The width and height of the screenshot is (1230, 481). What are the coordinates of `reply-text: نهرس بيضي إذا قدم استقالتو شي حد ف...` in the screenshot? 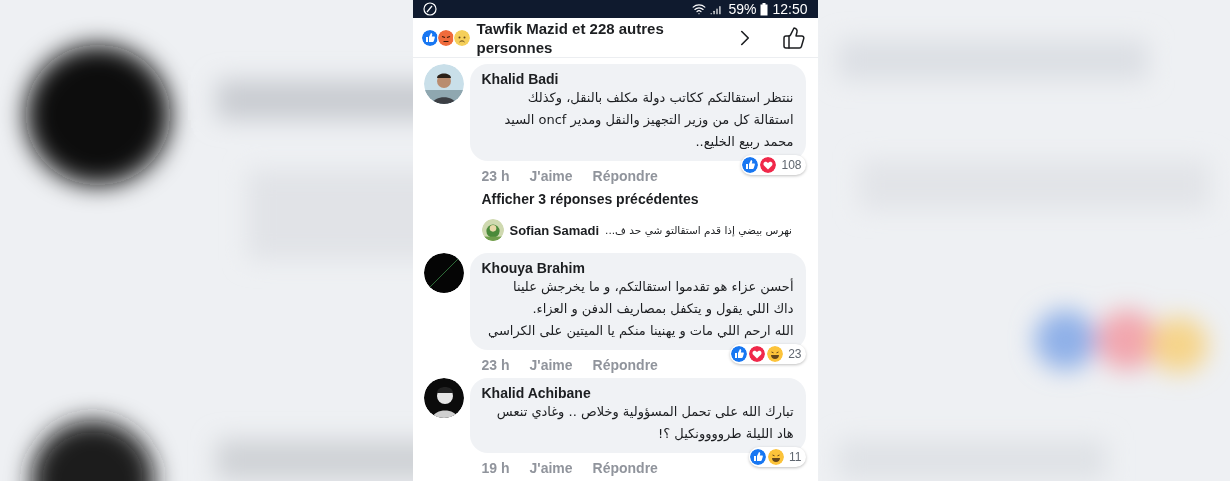 It's located at (698, 230).